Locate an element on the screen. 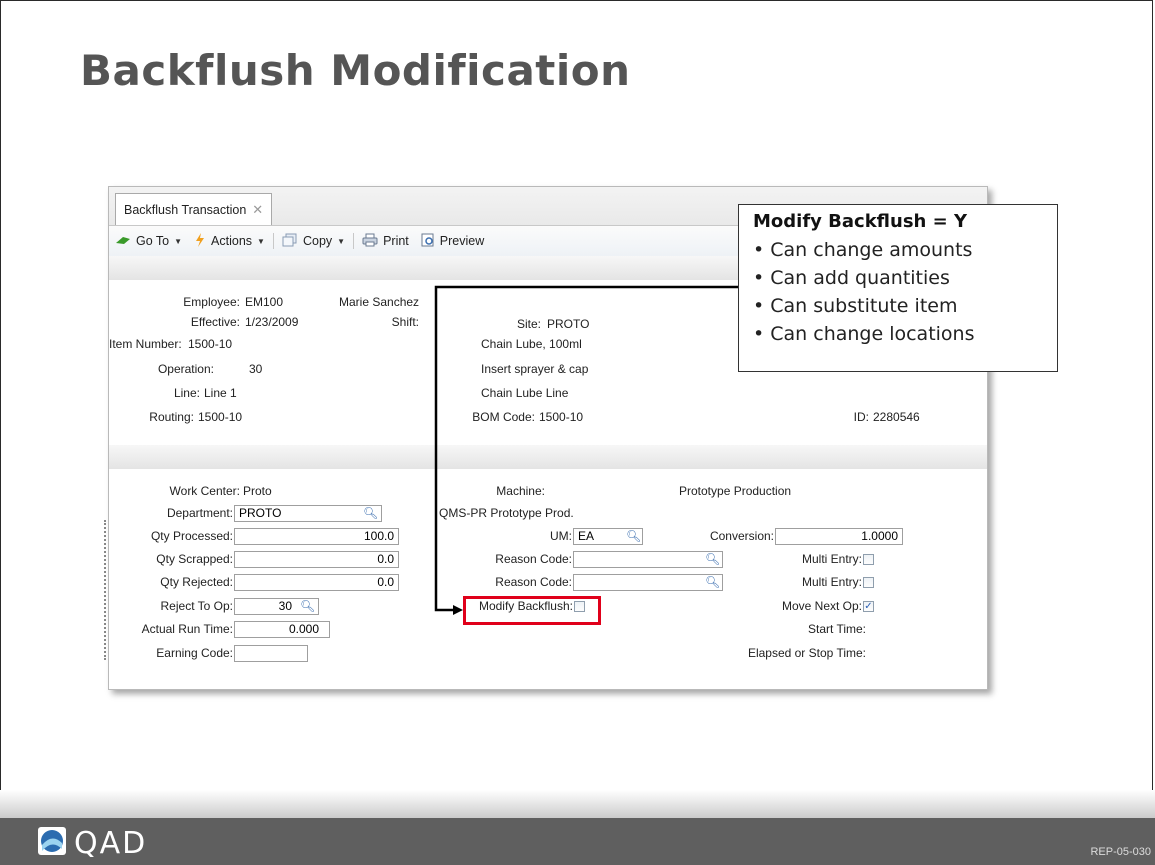  bom-code-label: BOM Code: is located at coordinates (503, 417).